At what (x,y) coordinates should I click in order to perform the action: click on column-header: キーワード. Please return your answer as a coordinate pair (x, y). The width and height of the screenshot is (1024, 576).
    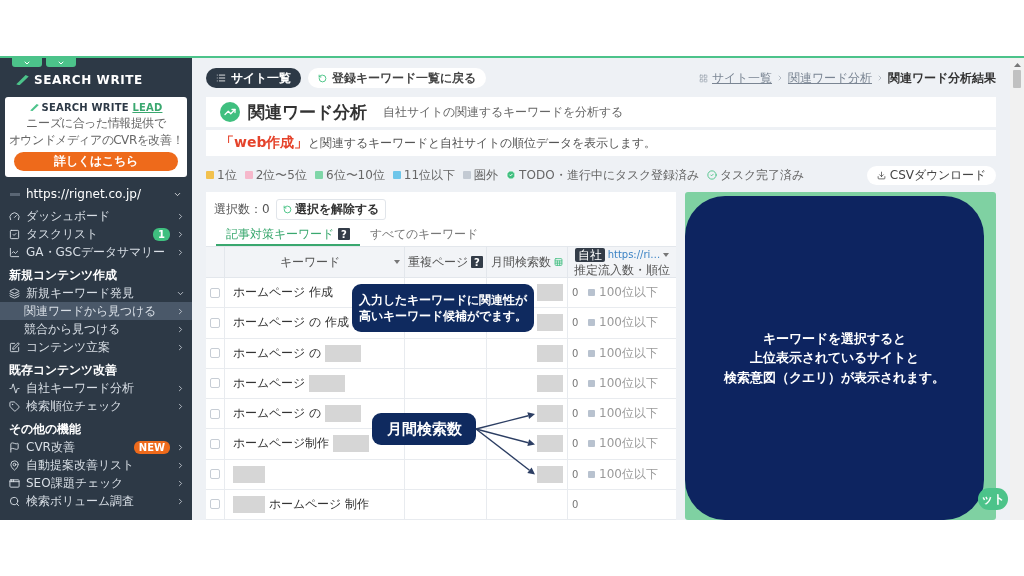
    Looking at the image, I should click on (310, 262).